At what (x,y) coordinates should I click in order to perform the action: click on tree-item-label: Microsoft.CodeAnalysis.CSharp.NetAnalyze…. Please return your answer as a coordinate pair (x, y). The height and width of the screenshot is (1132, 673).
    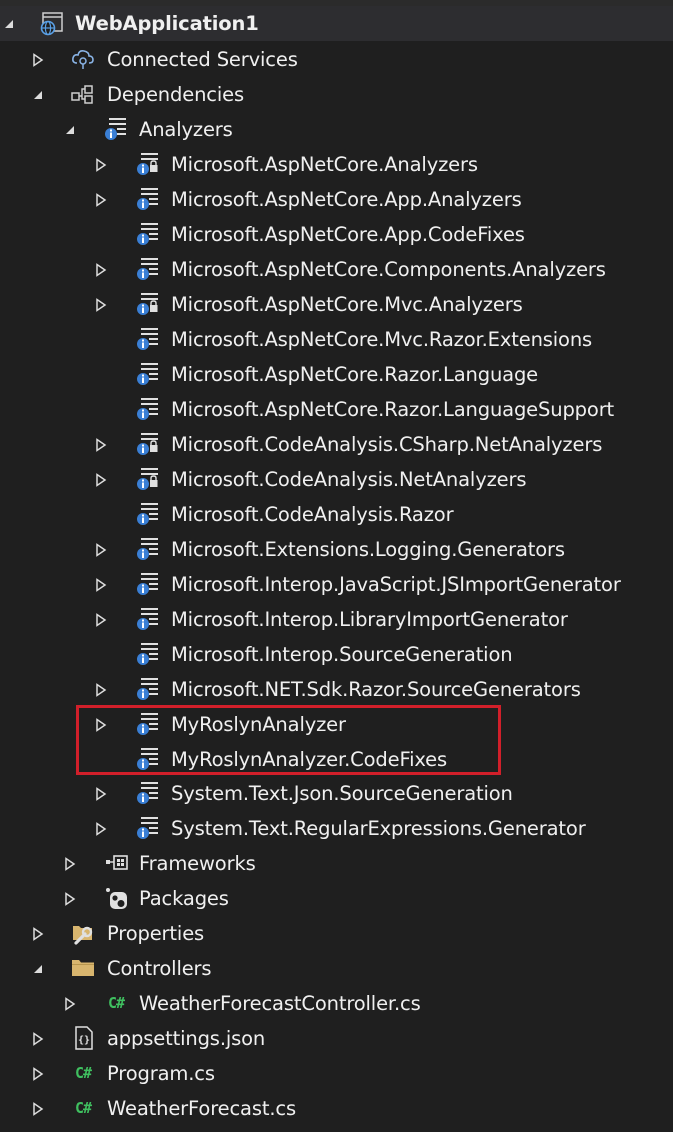
    Looking at the image, I should click on (387, 444).